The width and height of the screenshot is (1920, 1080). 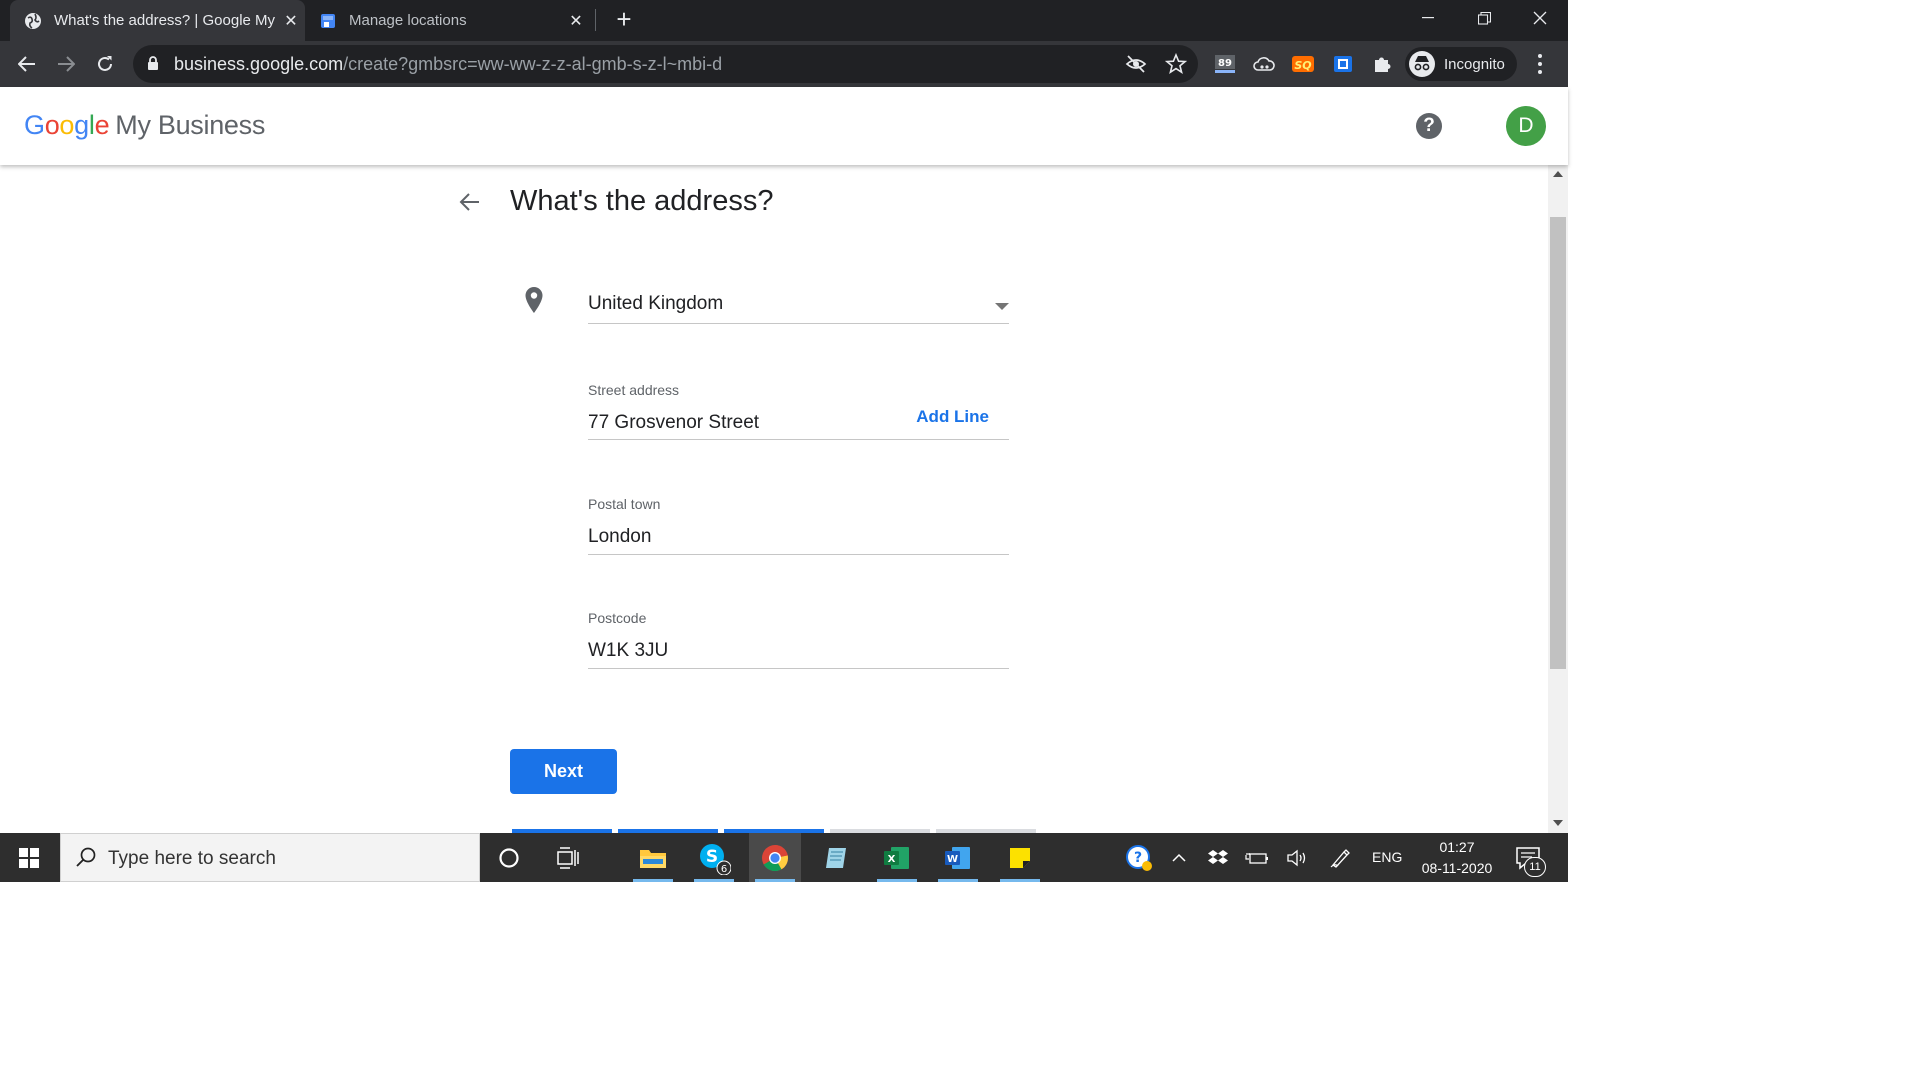 I want to click on taskbar-sticky-notes, so click(x=1020, y=857).